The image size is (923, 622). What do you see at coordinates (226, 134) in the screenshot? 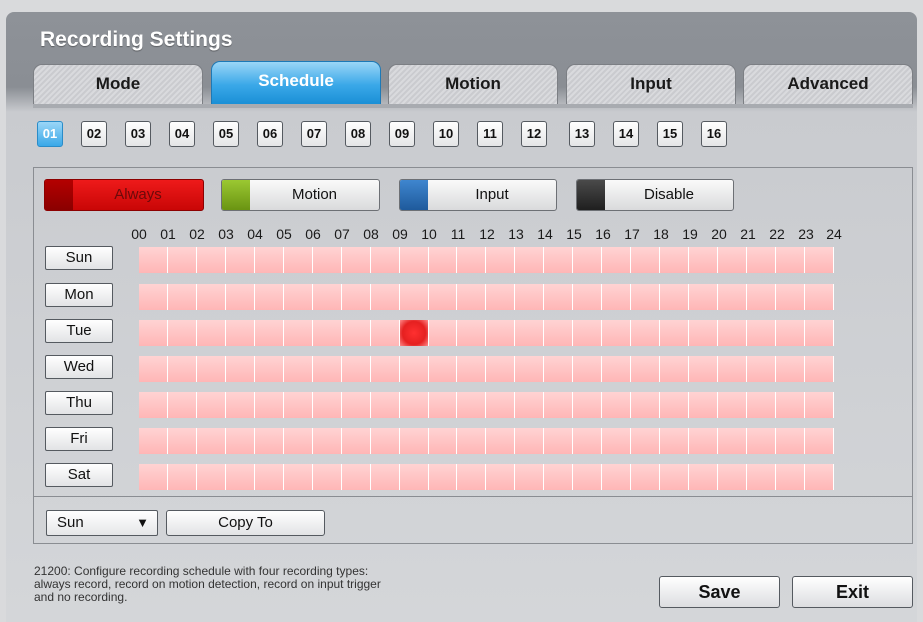
I see `channel-button-05: 05` at bounding box center [226, 134].